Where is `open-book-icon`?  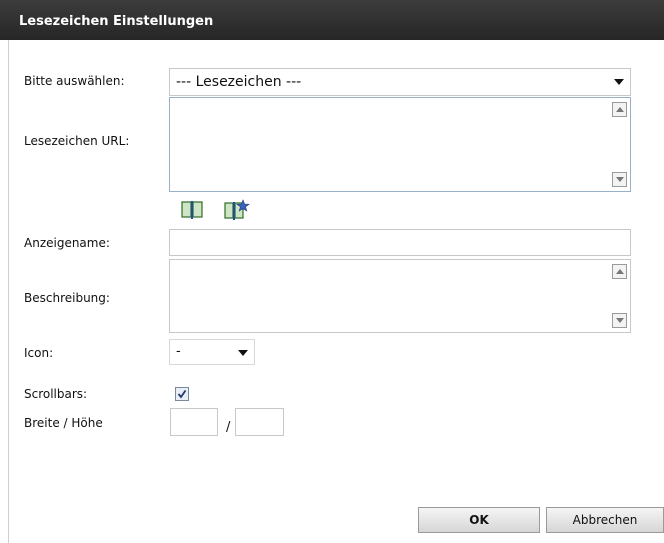 open-book-icon is located at coordinates (193, 211).